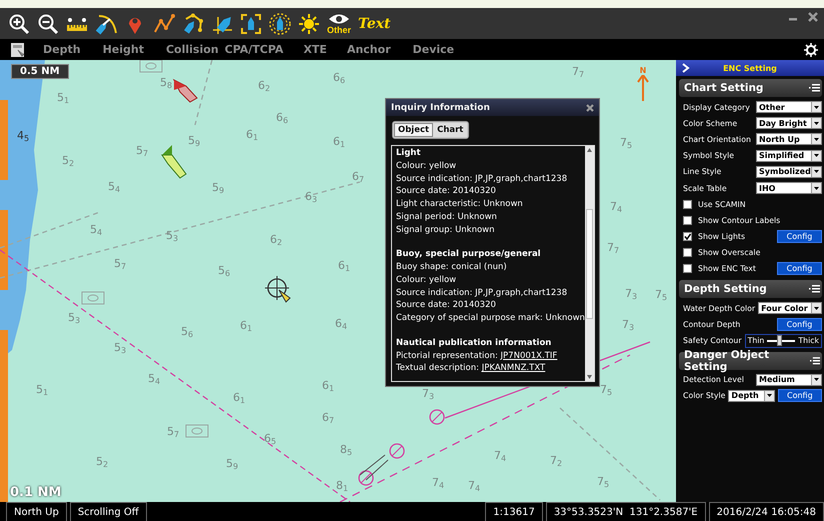 This screenshot has height=521, width=824. I want to click on dropdown: Four Color, so click(790, 308).